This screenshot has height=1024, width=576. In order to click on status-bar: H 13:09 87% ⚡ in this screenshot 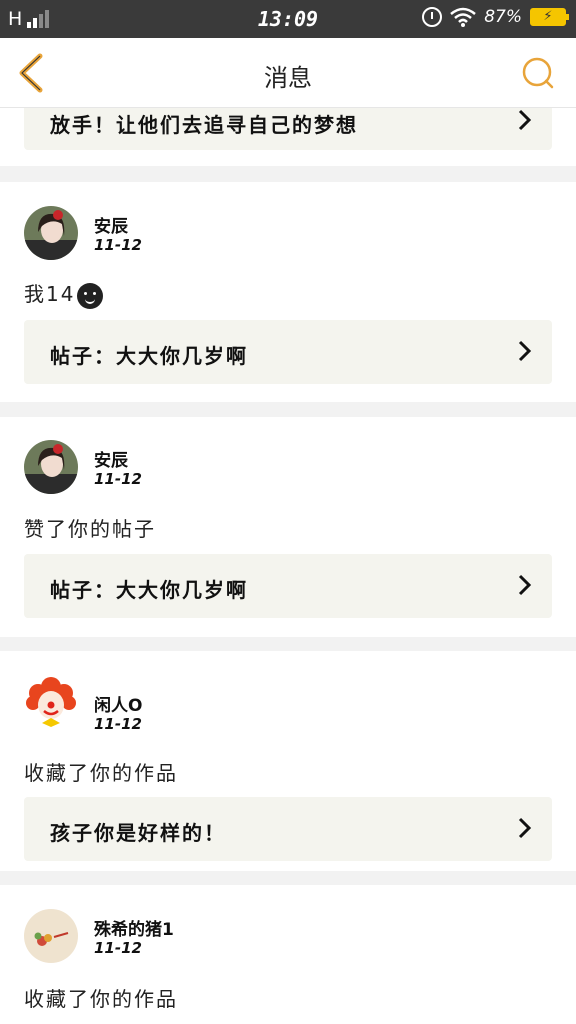, I will do `click(288, 19)`.